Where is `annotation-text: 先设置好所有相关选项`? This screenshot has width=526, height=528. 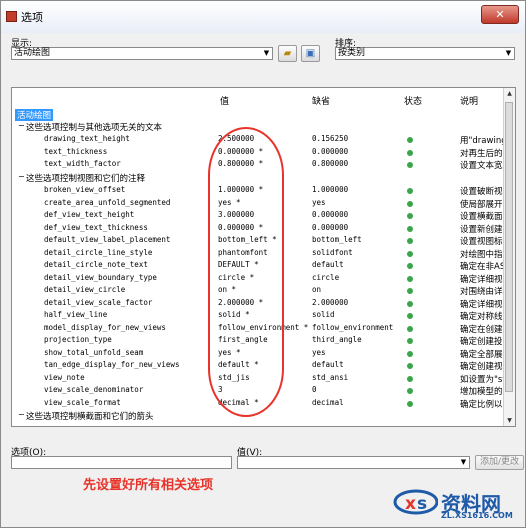
annotation-text: 先设置好所有相关选项 is located at coordinates (148, 485).